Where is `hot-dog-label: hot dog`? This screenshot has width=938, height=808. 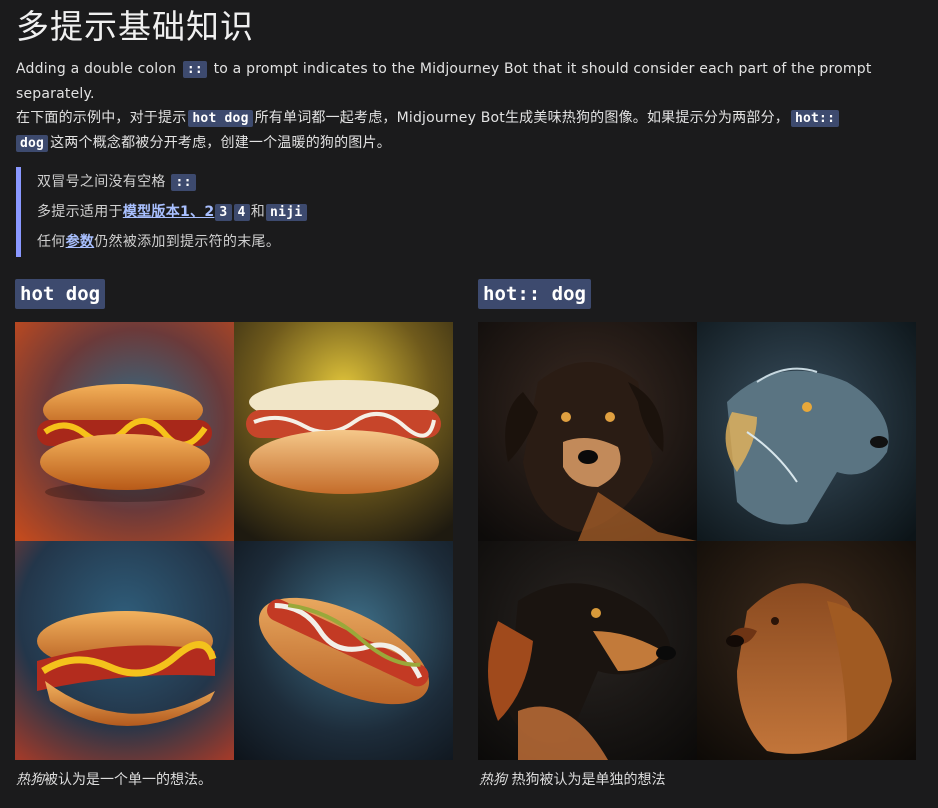 hot-dog-label: hot dog is located at coordinates (60, 294).